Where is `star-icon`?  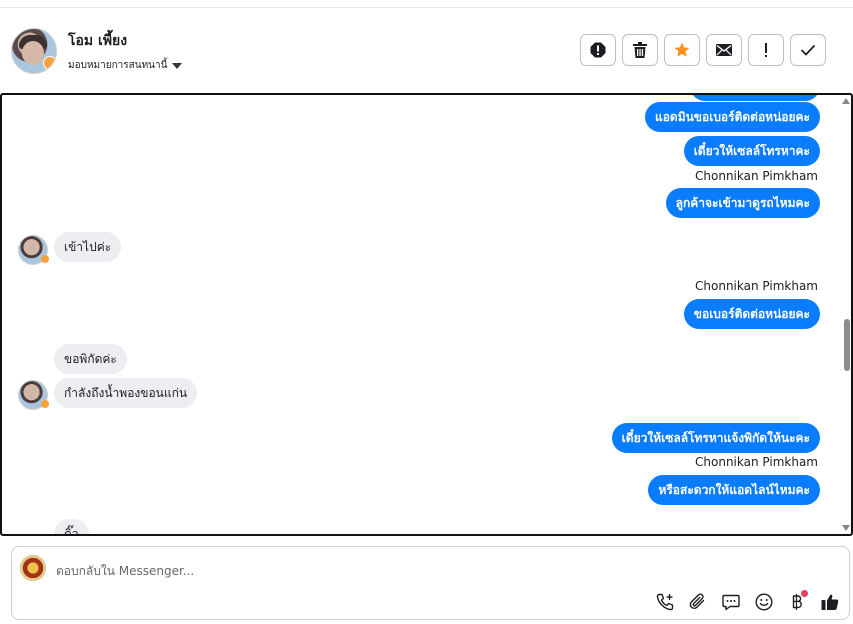
star-icon is located at coordinates (682, 49).